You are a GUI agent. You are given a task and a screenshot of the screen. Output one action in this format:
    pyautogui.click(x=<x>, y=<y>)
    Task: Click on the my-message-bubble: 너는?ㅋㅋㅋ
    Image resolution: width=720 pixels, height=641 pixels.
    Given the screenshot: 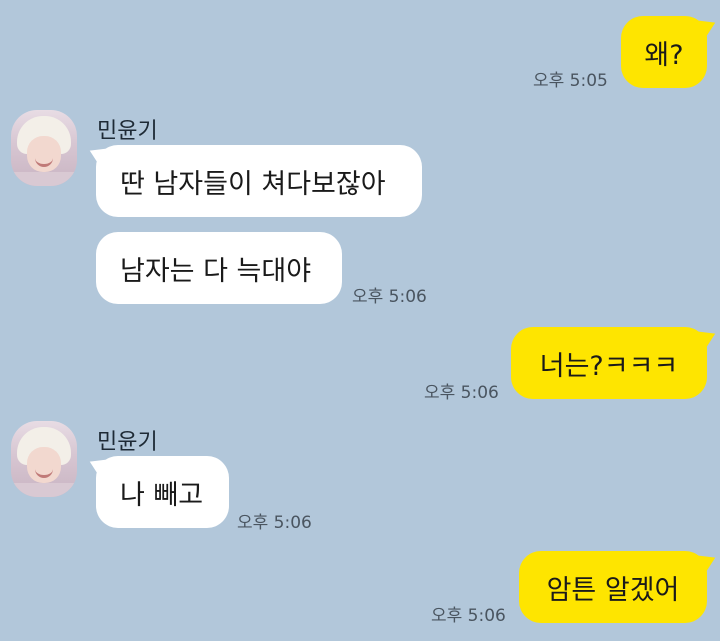 What is the action you would take?
    pyautogui.click(x=609, y=363)
    